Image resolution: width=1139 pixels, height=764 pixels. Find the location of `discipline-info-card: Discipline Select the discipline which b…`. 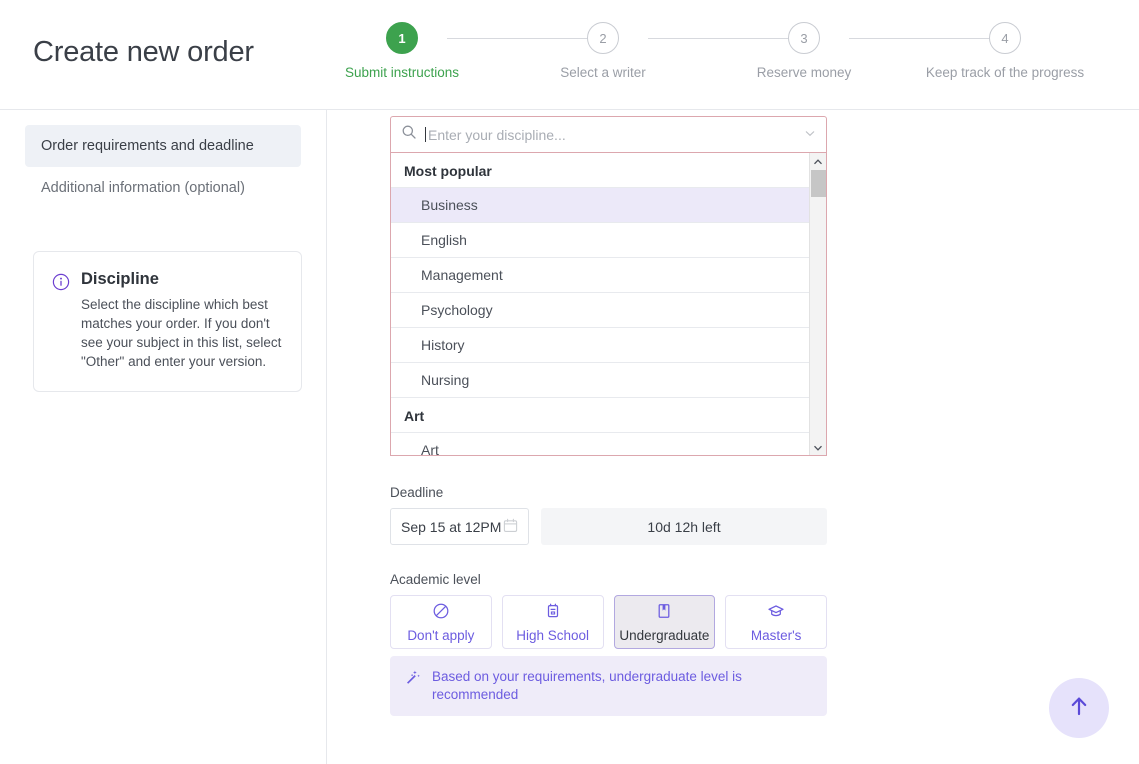

discipline-info-card: Discipline Select the discipline which b… is located at coordinates (167, 321).